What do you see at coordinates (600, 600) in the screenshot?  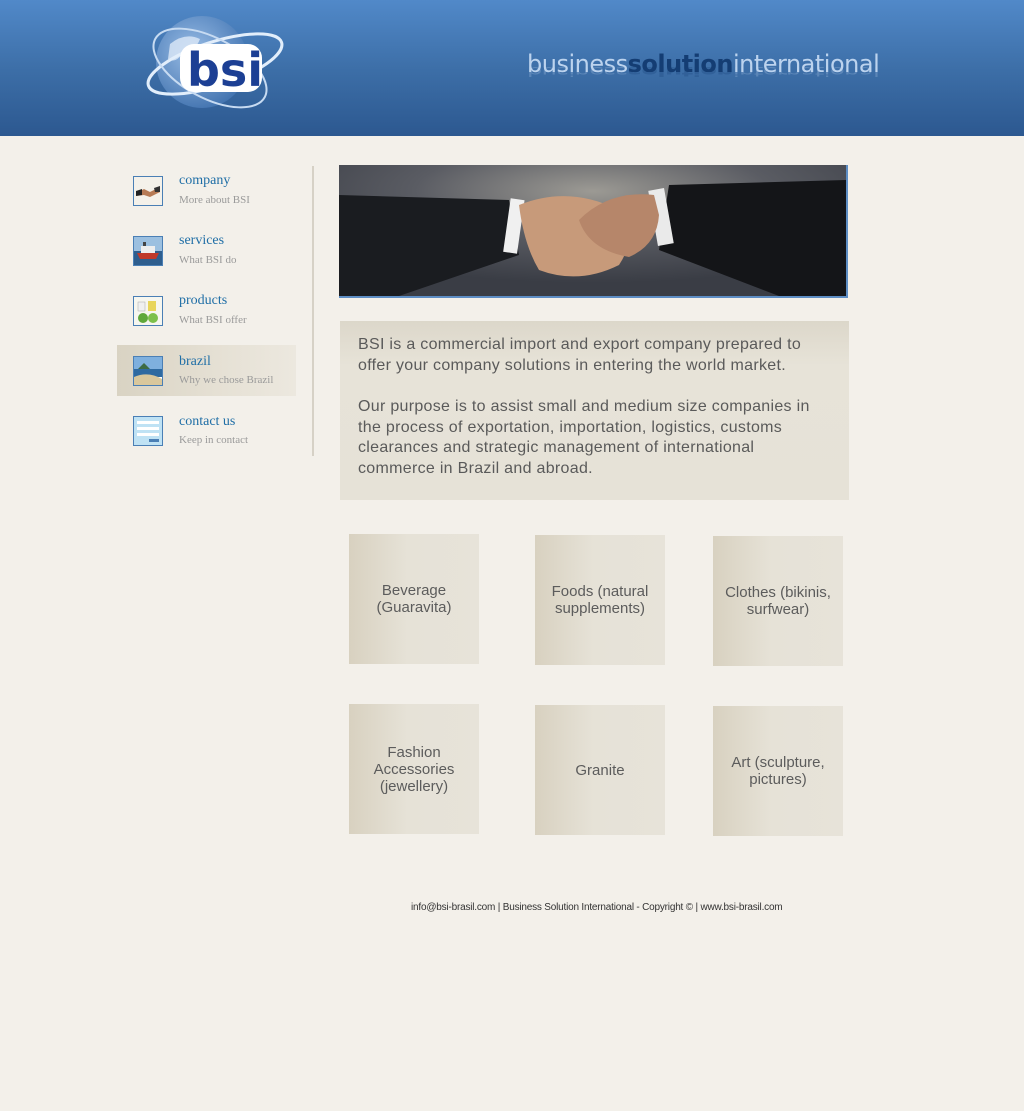 I see `product-tile-foods: Foods (natural supplements)` at bounding box center [600, 600].